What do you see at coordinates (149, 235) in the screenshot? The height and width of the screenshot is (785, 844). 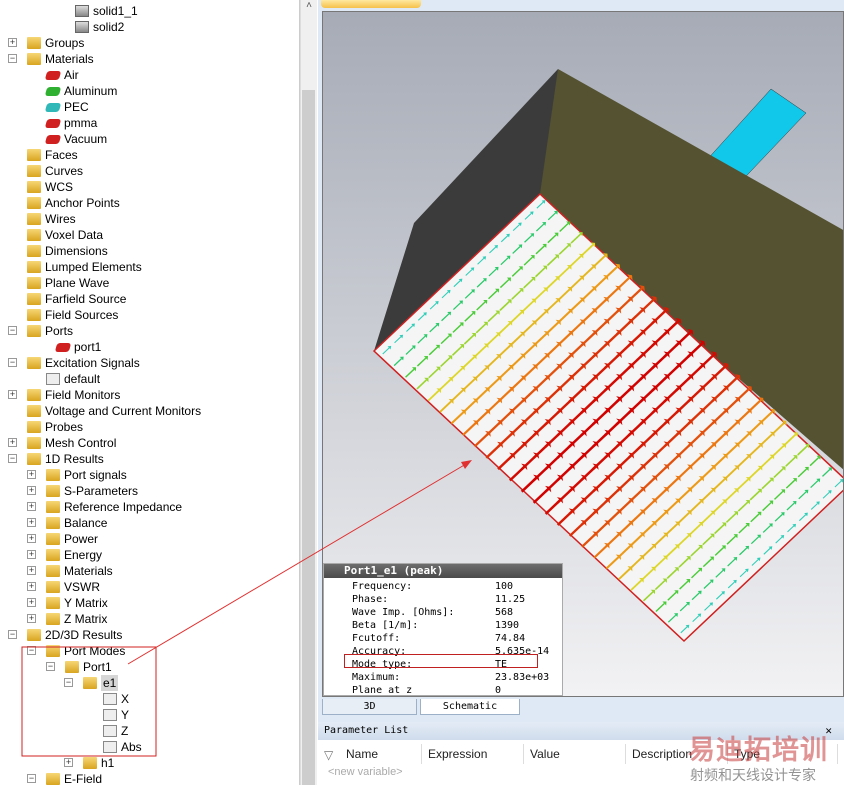 I see `tree-item: Voxel Data` at bounding box center [149, 235].